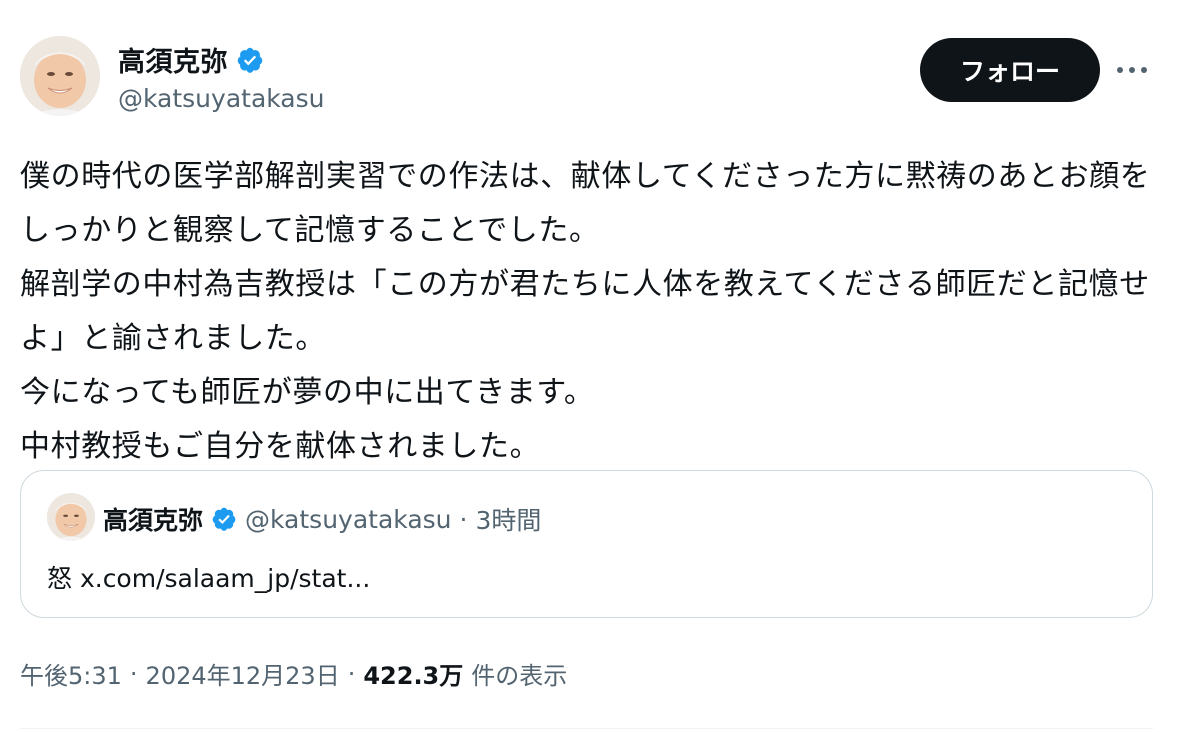 The image size is (1187, 732). What do you see at coordinates (71, 673) in the screenshot?
I see `tweet-time: 午後5:31` at bounding box center [71, 673].